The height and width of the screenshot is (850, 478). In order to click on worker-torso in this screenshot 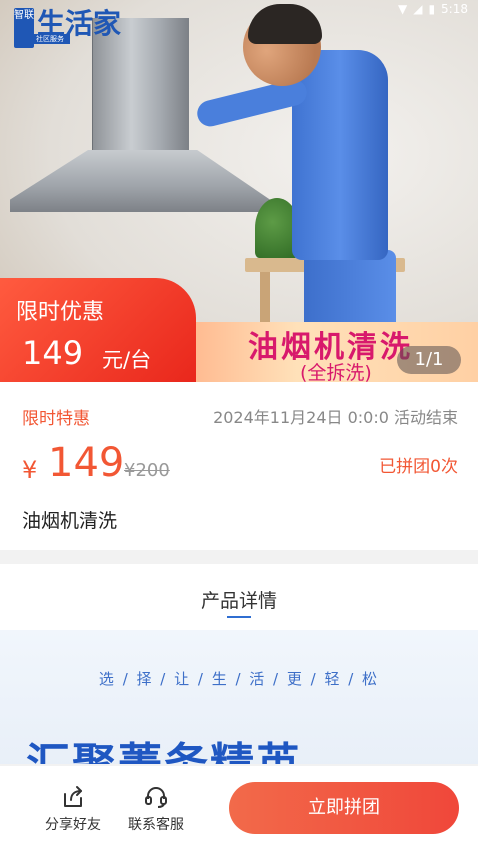, I will do `click(340, 155)`.